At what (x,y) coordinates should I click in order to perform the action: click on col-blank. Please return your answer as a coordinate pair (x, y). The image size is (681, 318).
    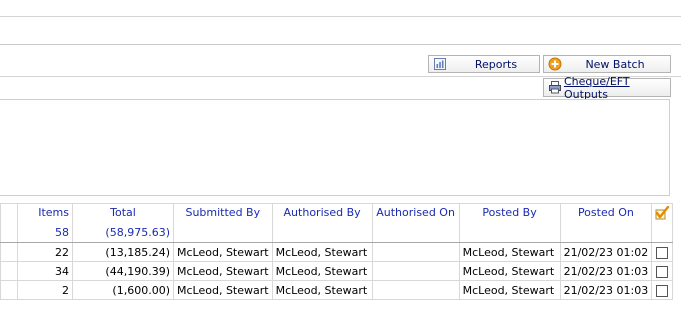
    Looking at the image, I should click on (9, 213).